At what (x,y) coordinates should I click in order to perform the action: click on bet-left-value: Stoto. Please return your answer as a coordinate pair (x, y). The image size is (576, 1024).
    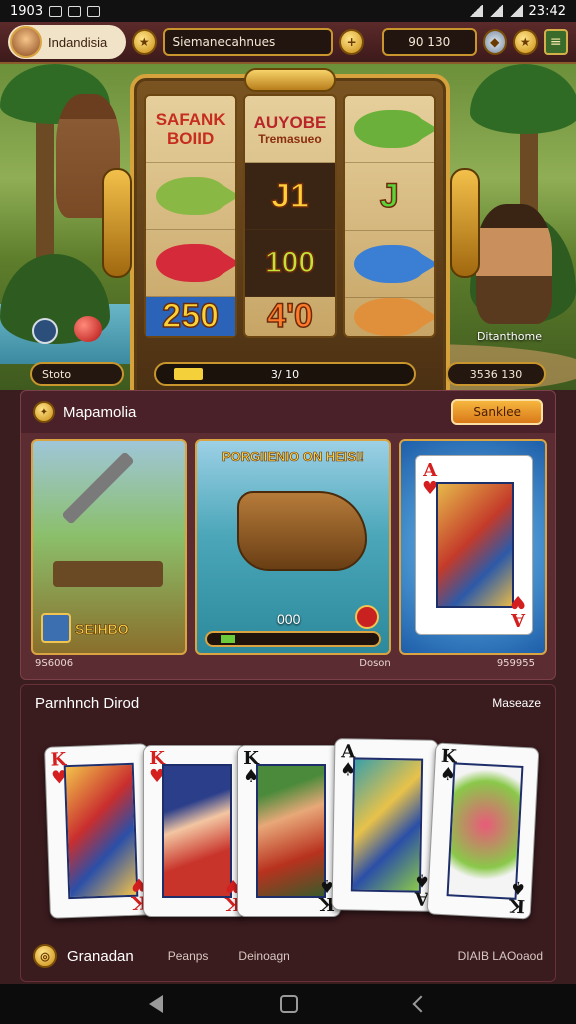
    Looking at the image, I should click on (57, 374).